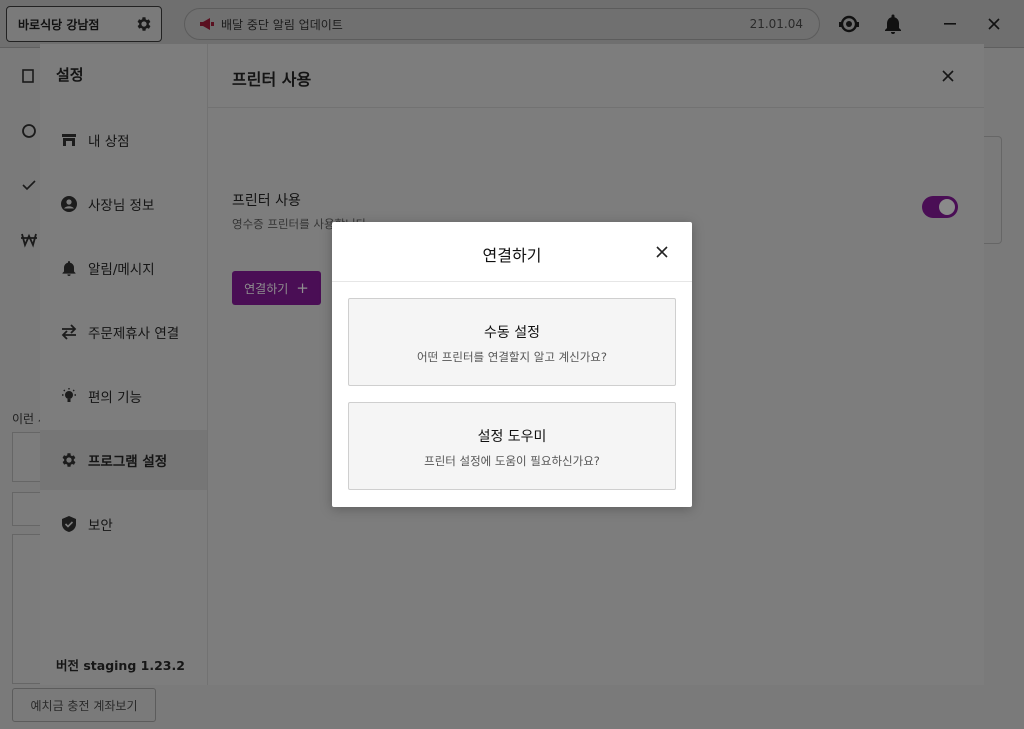  I want to click on setup-wizard-option: 설정 도우미 프린터 설정에 도움이 필요하신가요?, so click(512, 446).